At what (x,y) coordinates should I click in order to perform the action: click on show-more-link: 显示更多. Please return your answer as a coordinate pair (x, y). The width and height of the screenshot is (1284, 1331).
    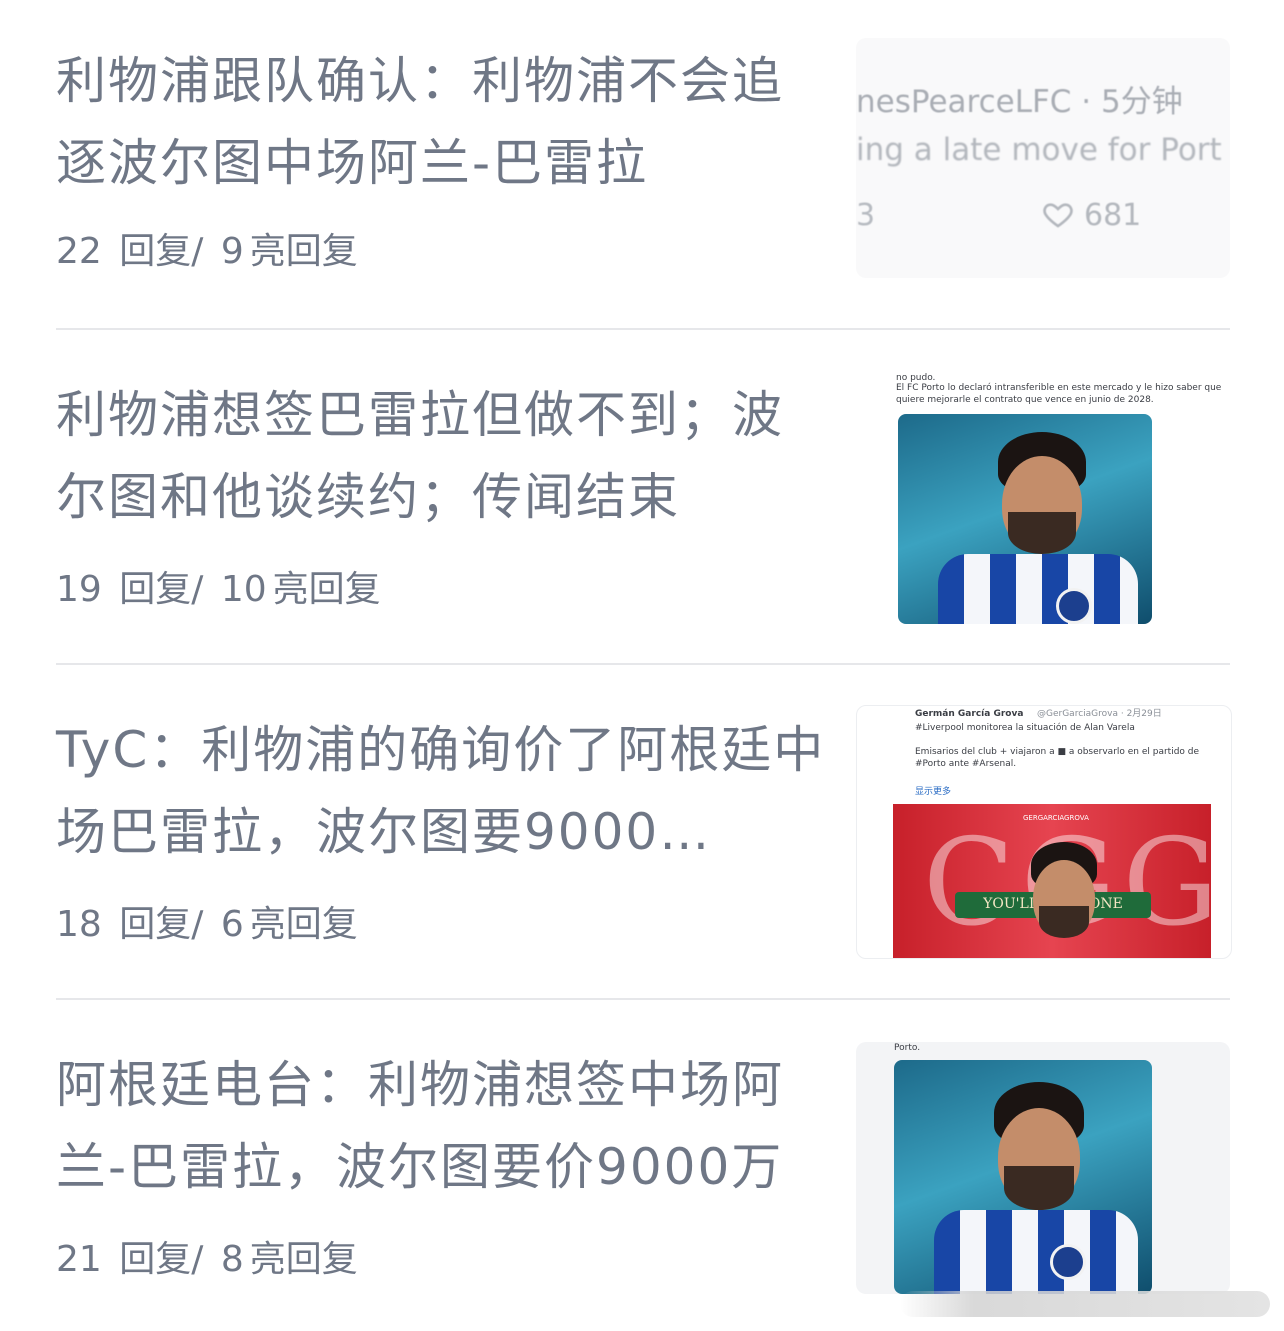
    Looking at the image, I should click on (933, 790).